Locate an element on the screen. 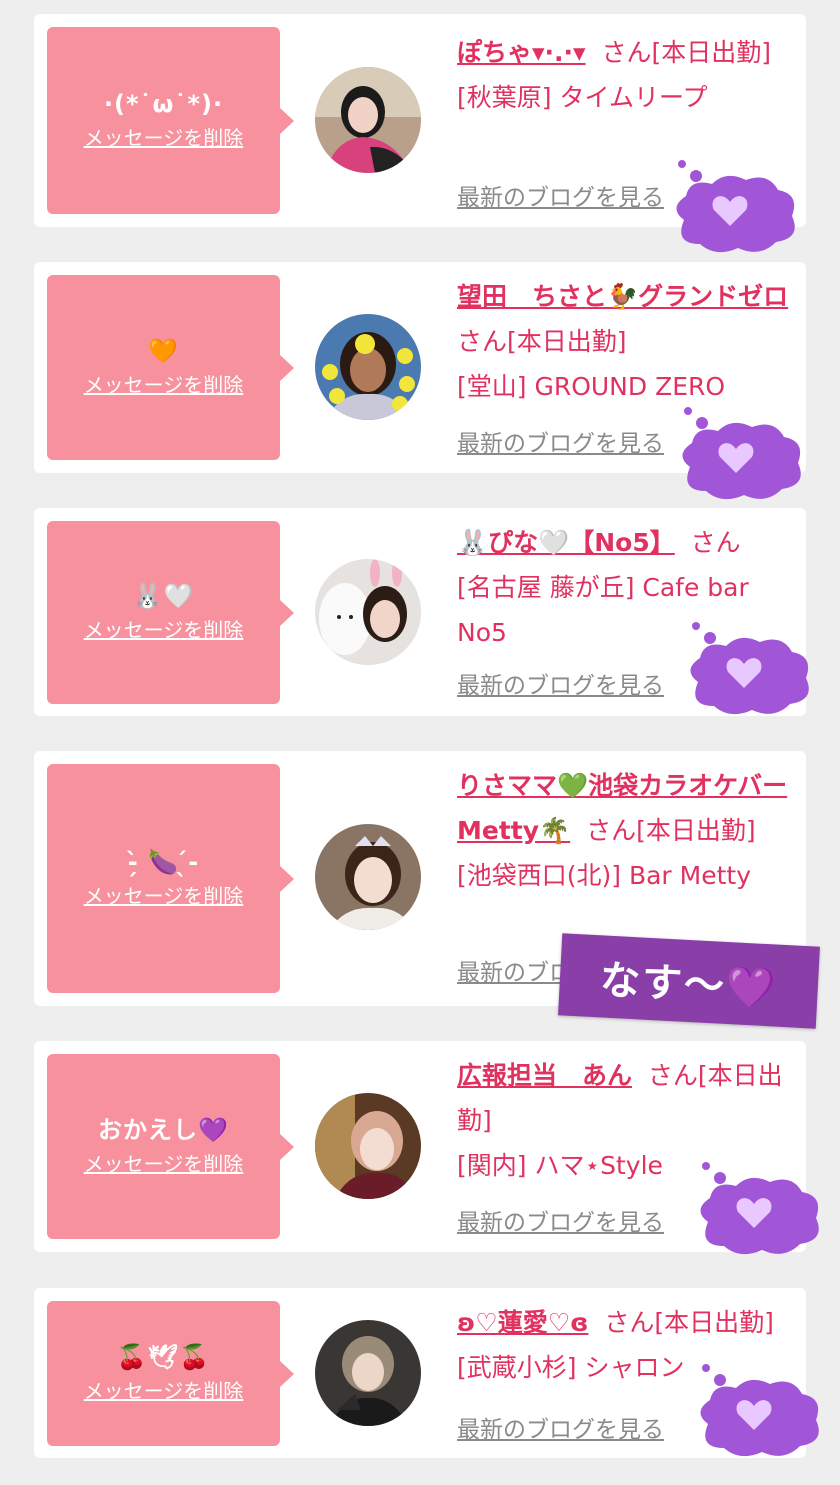 The width and height of the screenshot is (840, 1485). cast-info: ぽちゃ▾·.·▾ さん[本日出勤] [秋葉原] タイムリープ is located at coordinates (627, 75).